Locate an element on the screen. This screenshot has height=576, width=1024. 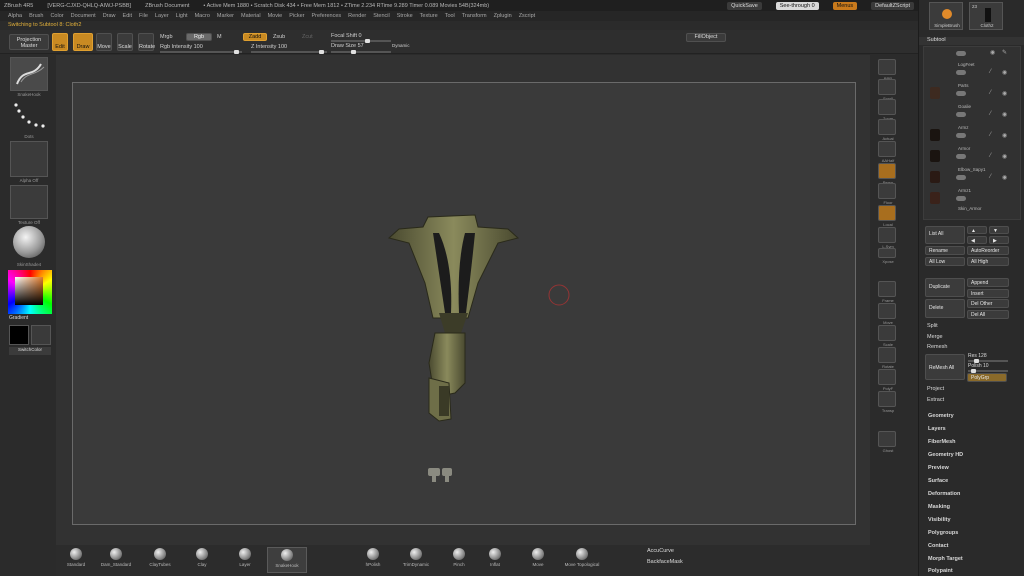
eye-icon: ⁄ is located at coordinates (993, 72).